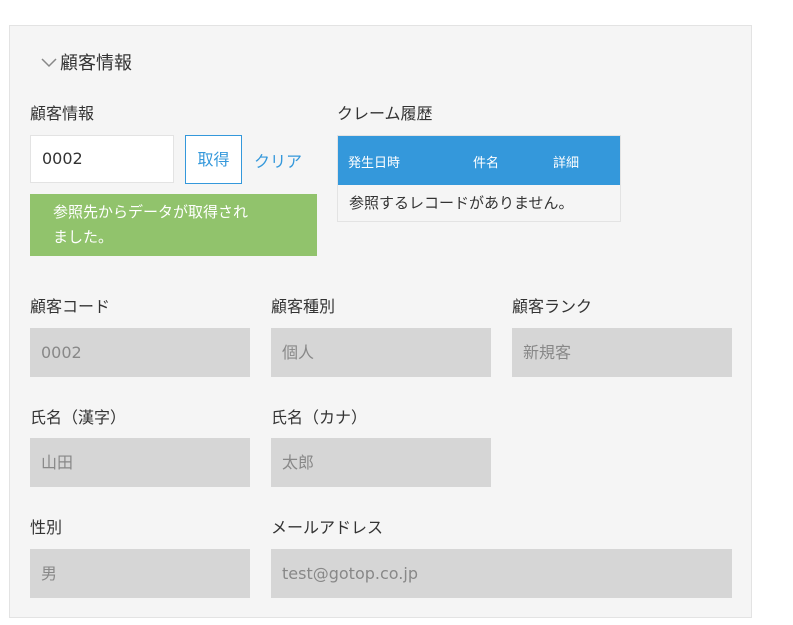  Describe the element at coordinates (62, 113) in the screenshot. I see `lookup-label: 顧客情報` at that location.